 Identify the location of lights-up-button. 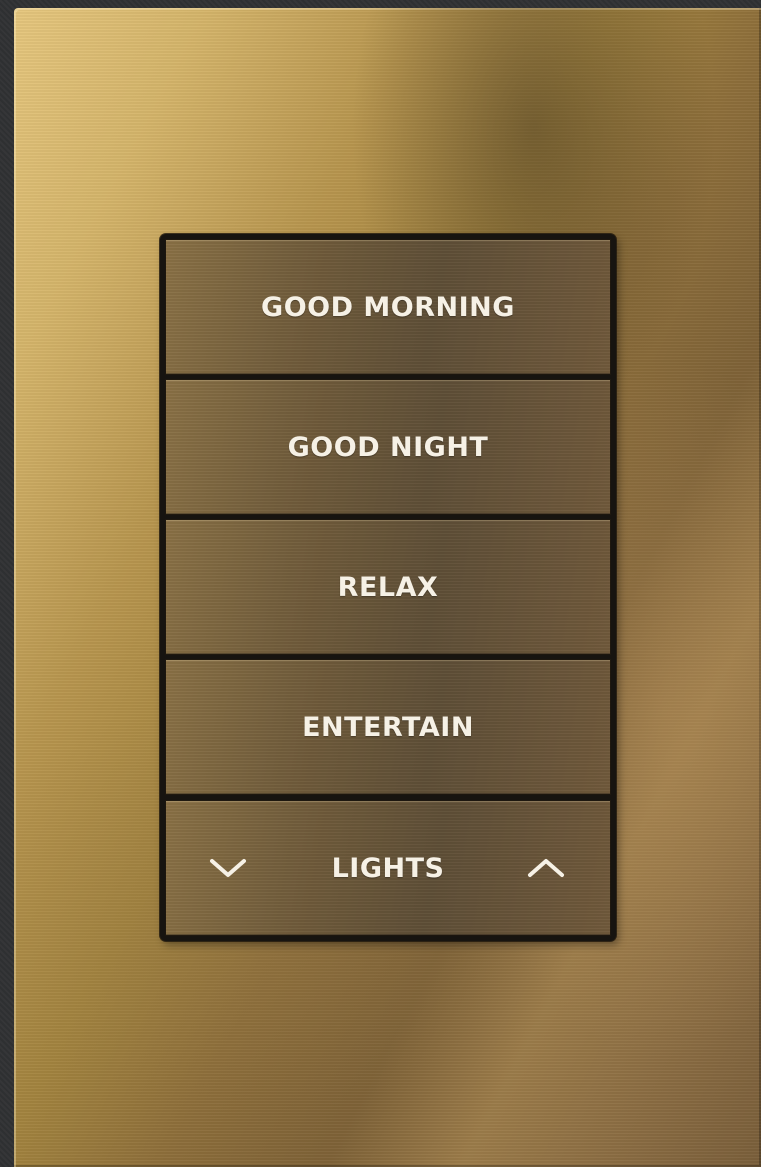
(546, 868).